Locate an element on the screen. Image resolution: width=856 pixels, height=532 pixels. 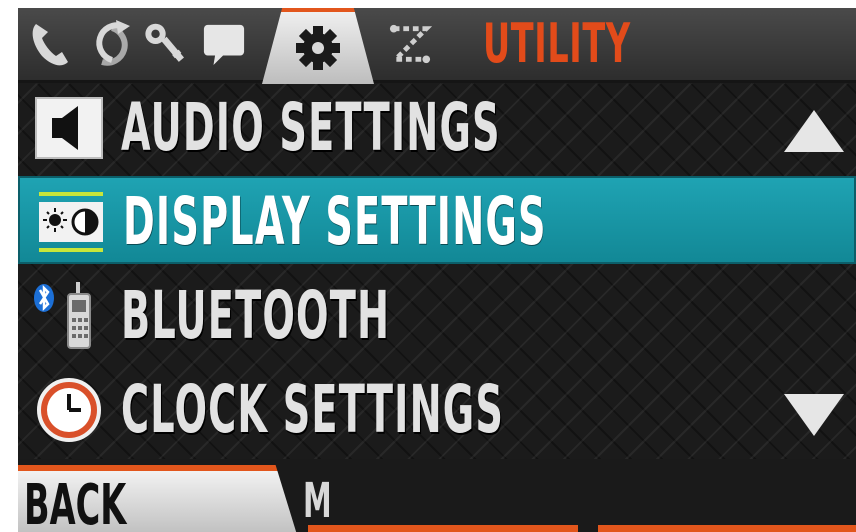
menu-item-label: DISPLAY SETTINGS is located at coordinates (335, 221).